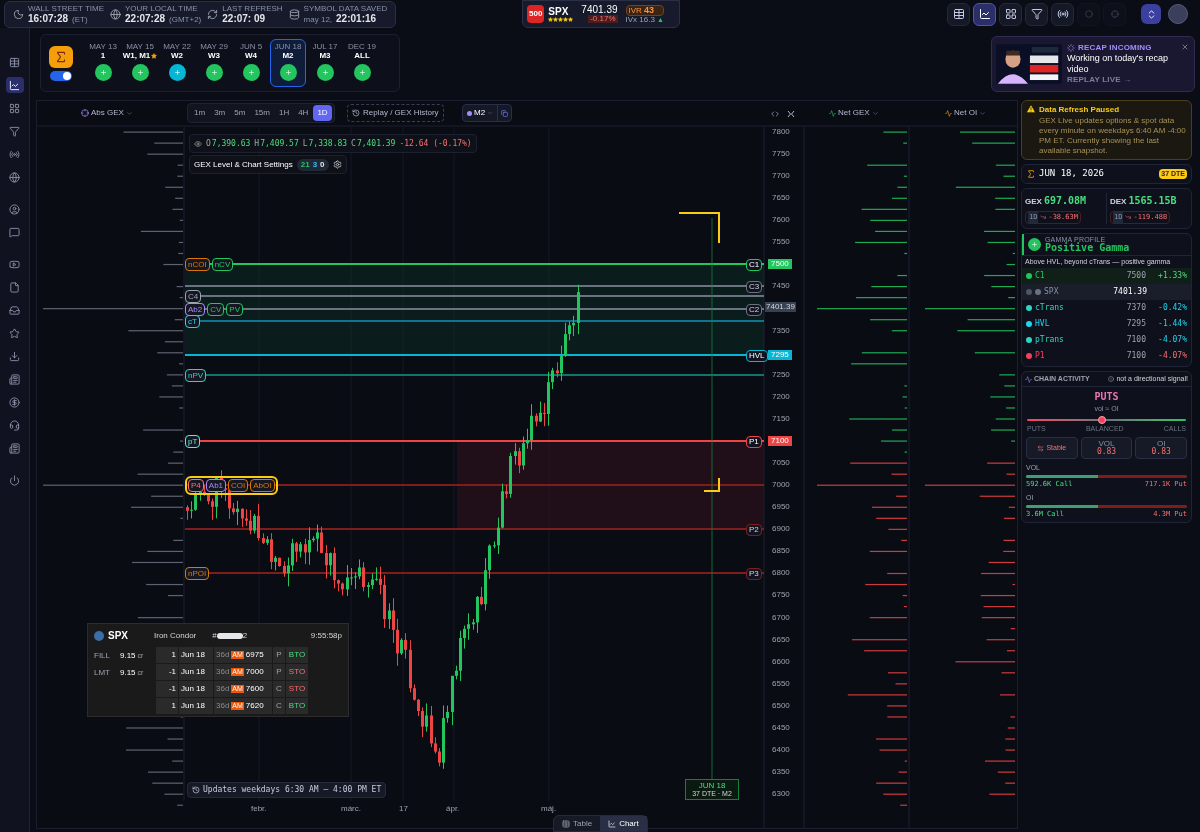 This screenshot has width=1200, height=832. I want to click on ohlc-key: L, so click(305, 143).